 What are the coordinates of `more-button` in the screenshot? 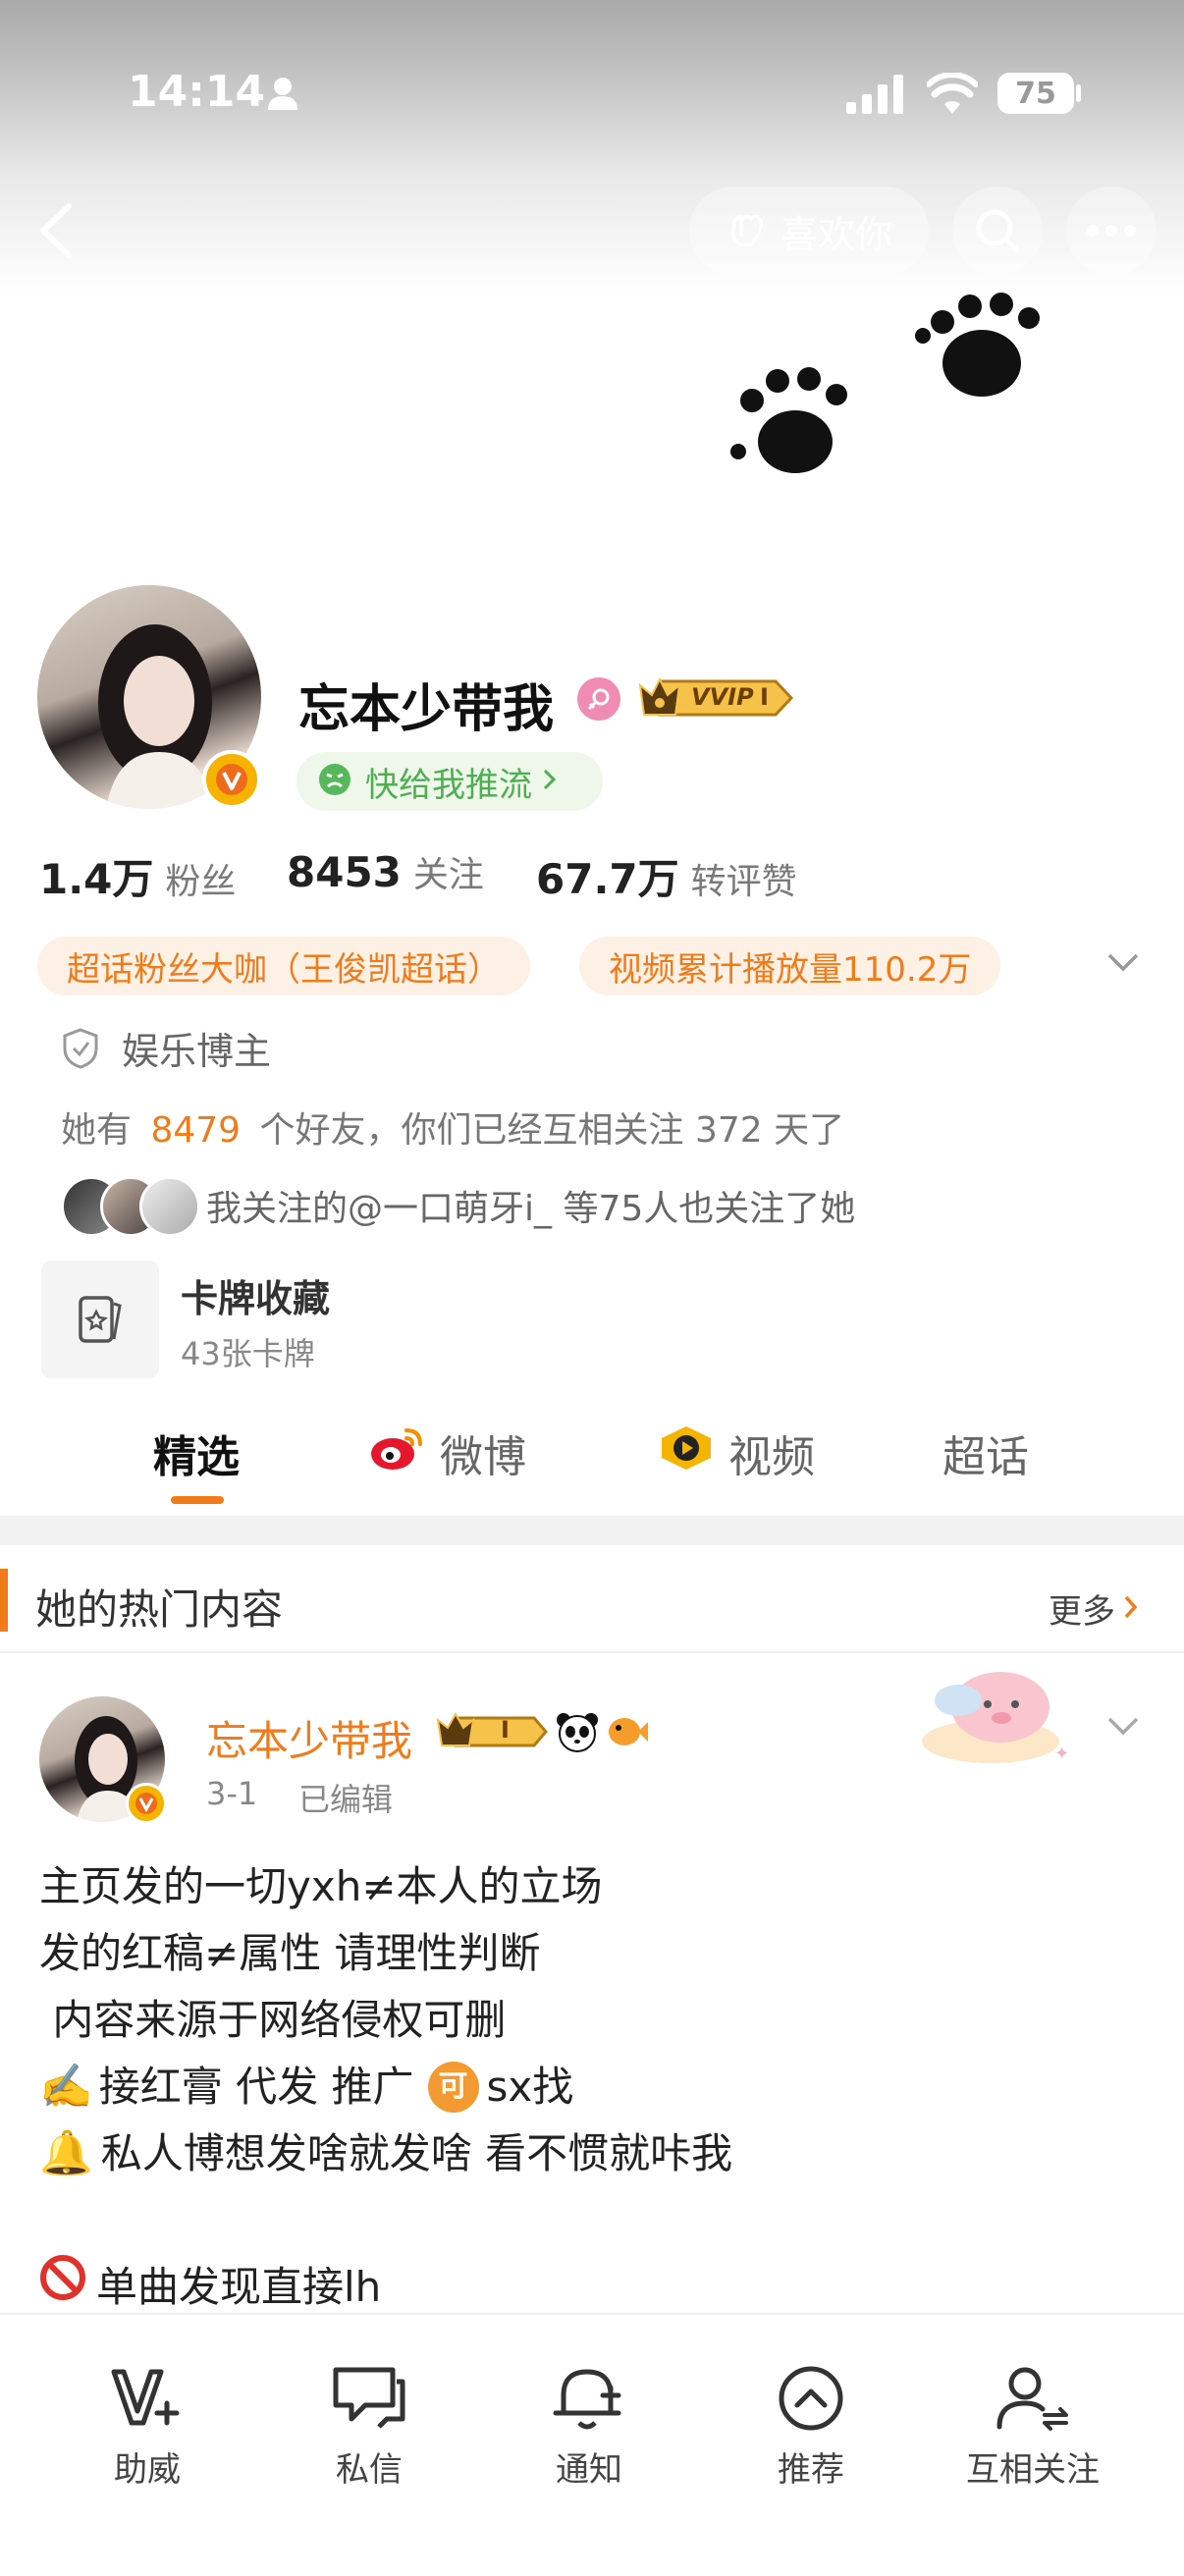 It's located at (1111, 231).